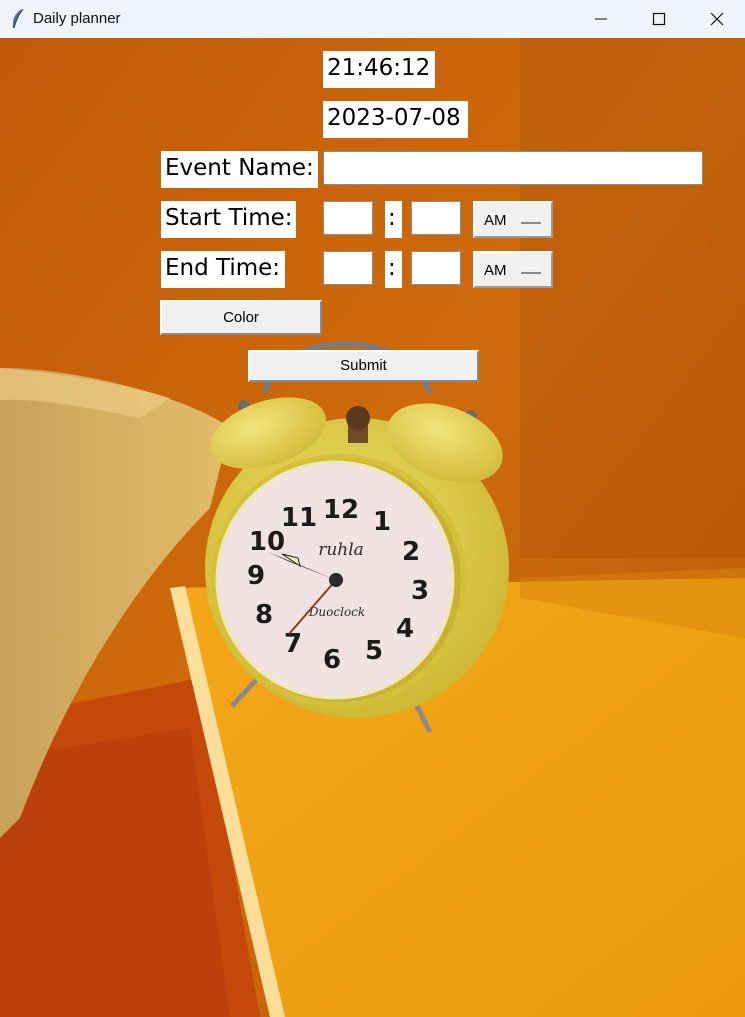 Image resolution: width=745 pixels, height=1017 pixels. What do you see at coordinates (513, 269) in the screenshot?
I see `end-ampm-dropdown: AM` at bounding box center [513, 269].